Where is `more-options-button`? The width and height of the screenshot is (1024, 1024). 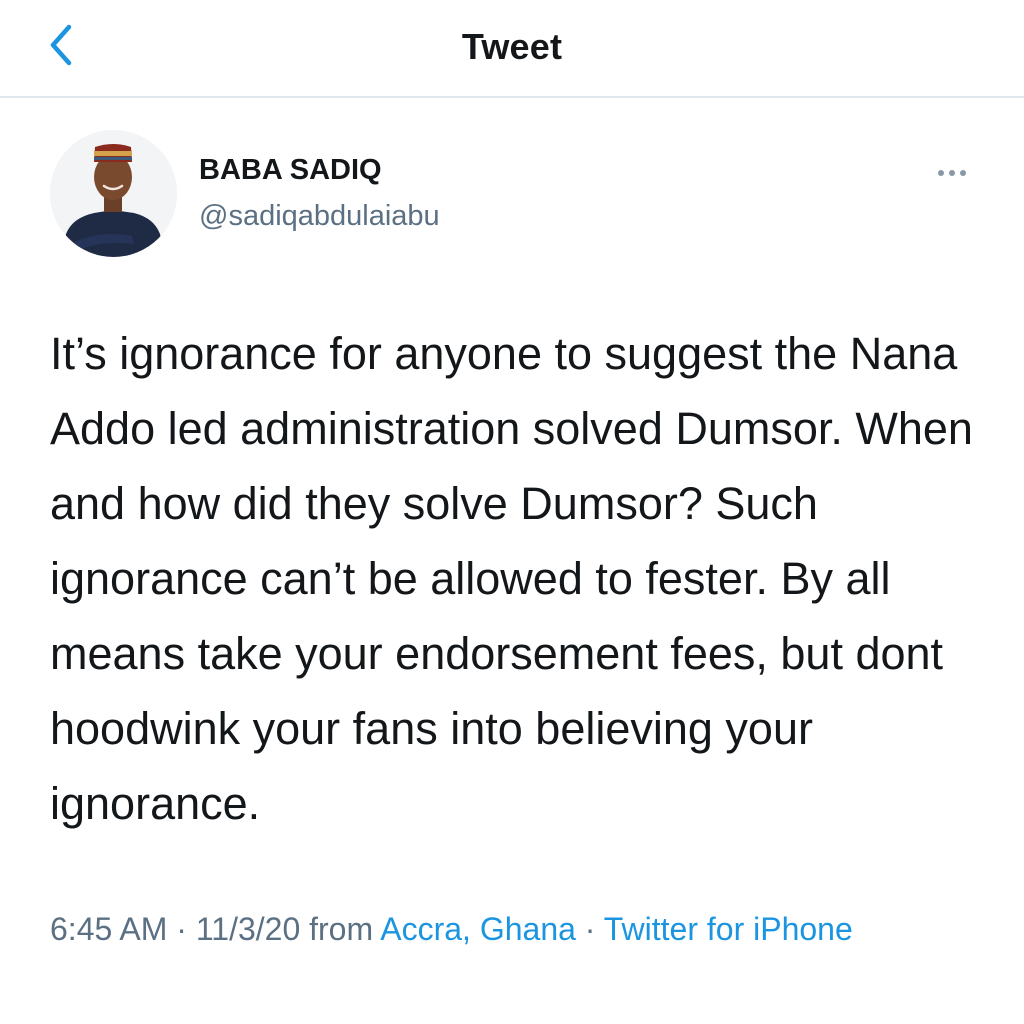 more-options-button is located at coordinates (952, 173).